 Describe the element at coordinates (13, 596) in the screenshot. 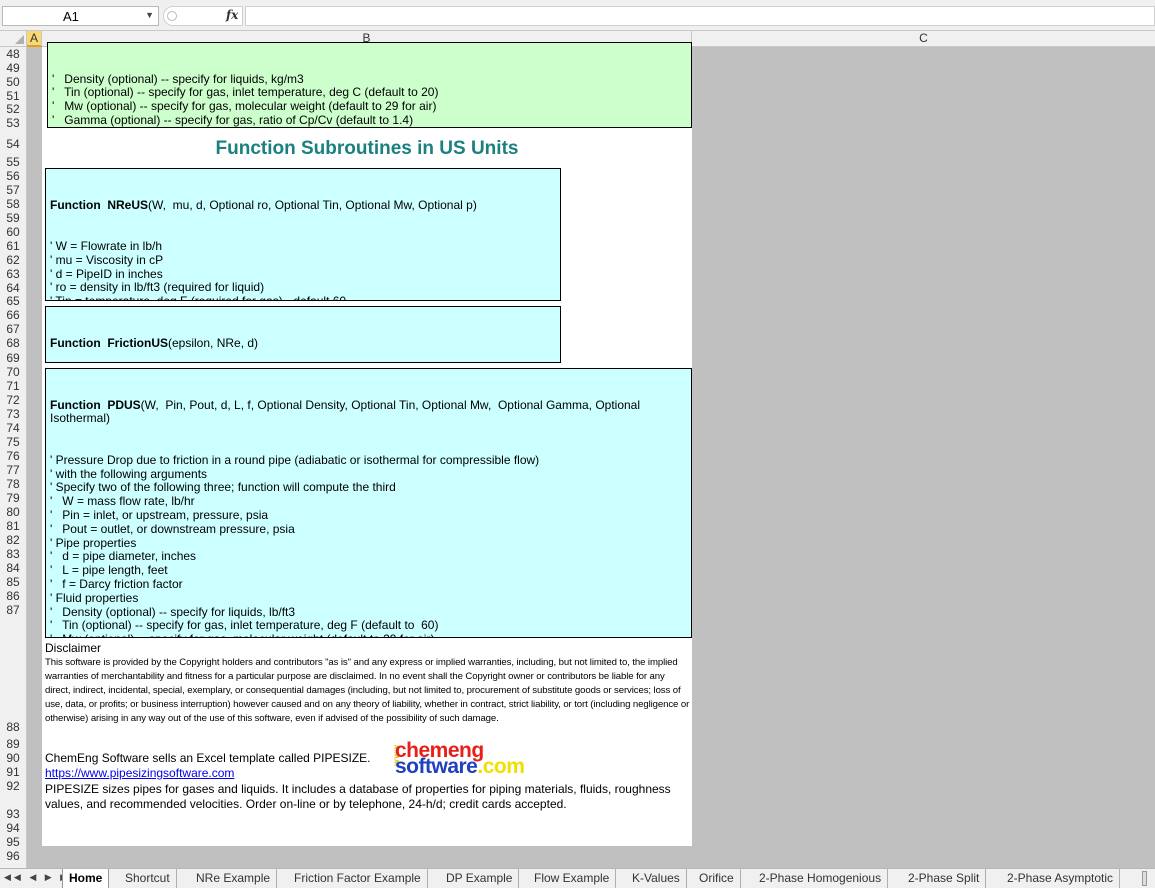

I see `row-header: 86` at that location.